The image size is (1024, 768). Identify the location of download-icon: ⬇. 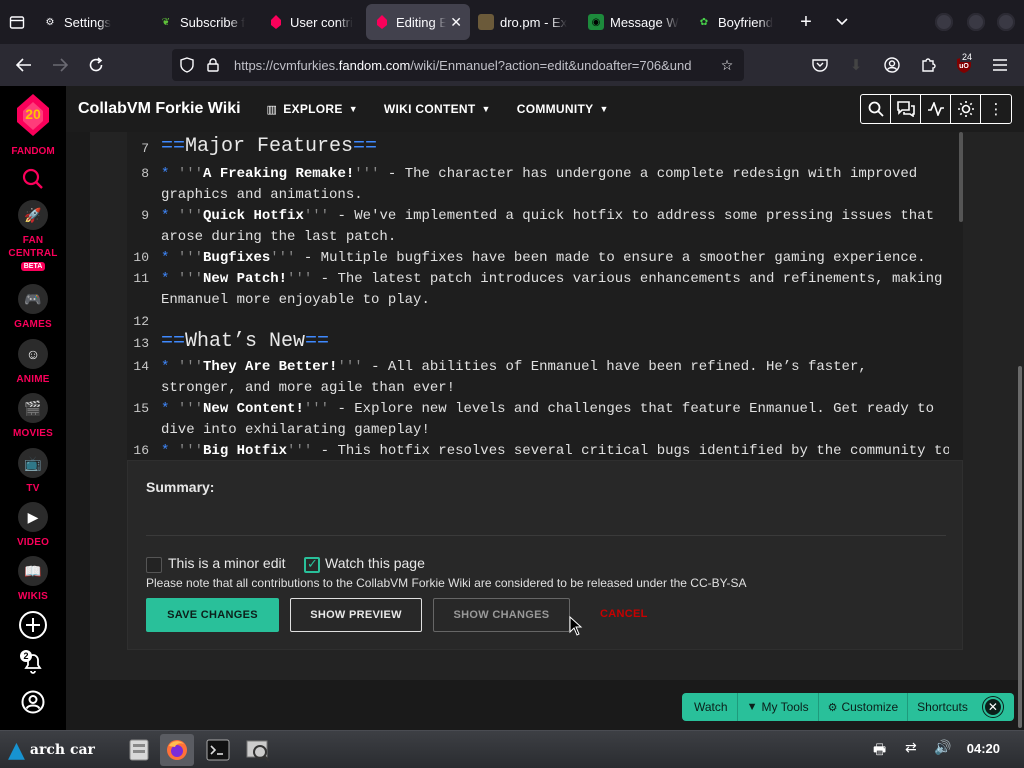
(856, 65).